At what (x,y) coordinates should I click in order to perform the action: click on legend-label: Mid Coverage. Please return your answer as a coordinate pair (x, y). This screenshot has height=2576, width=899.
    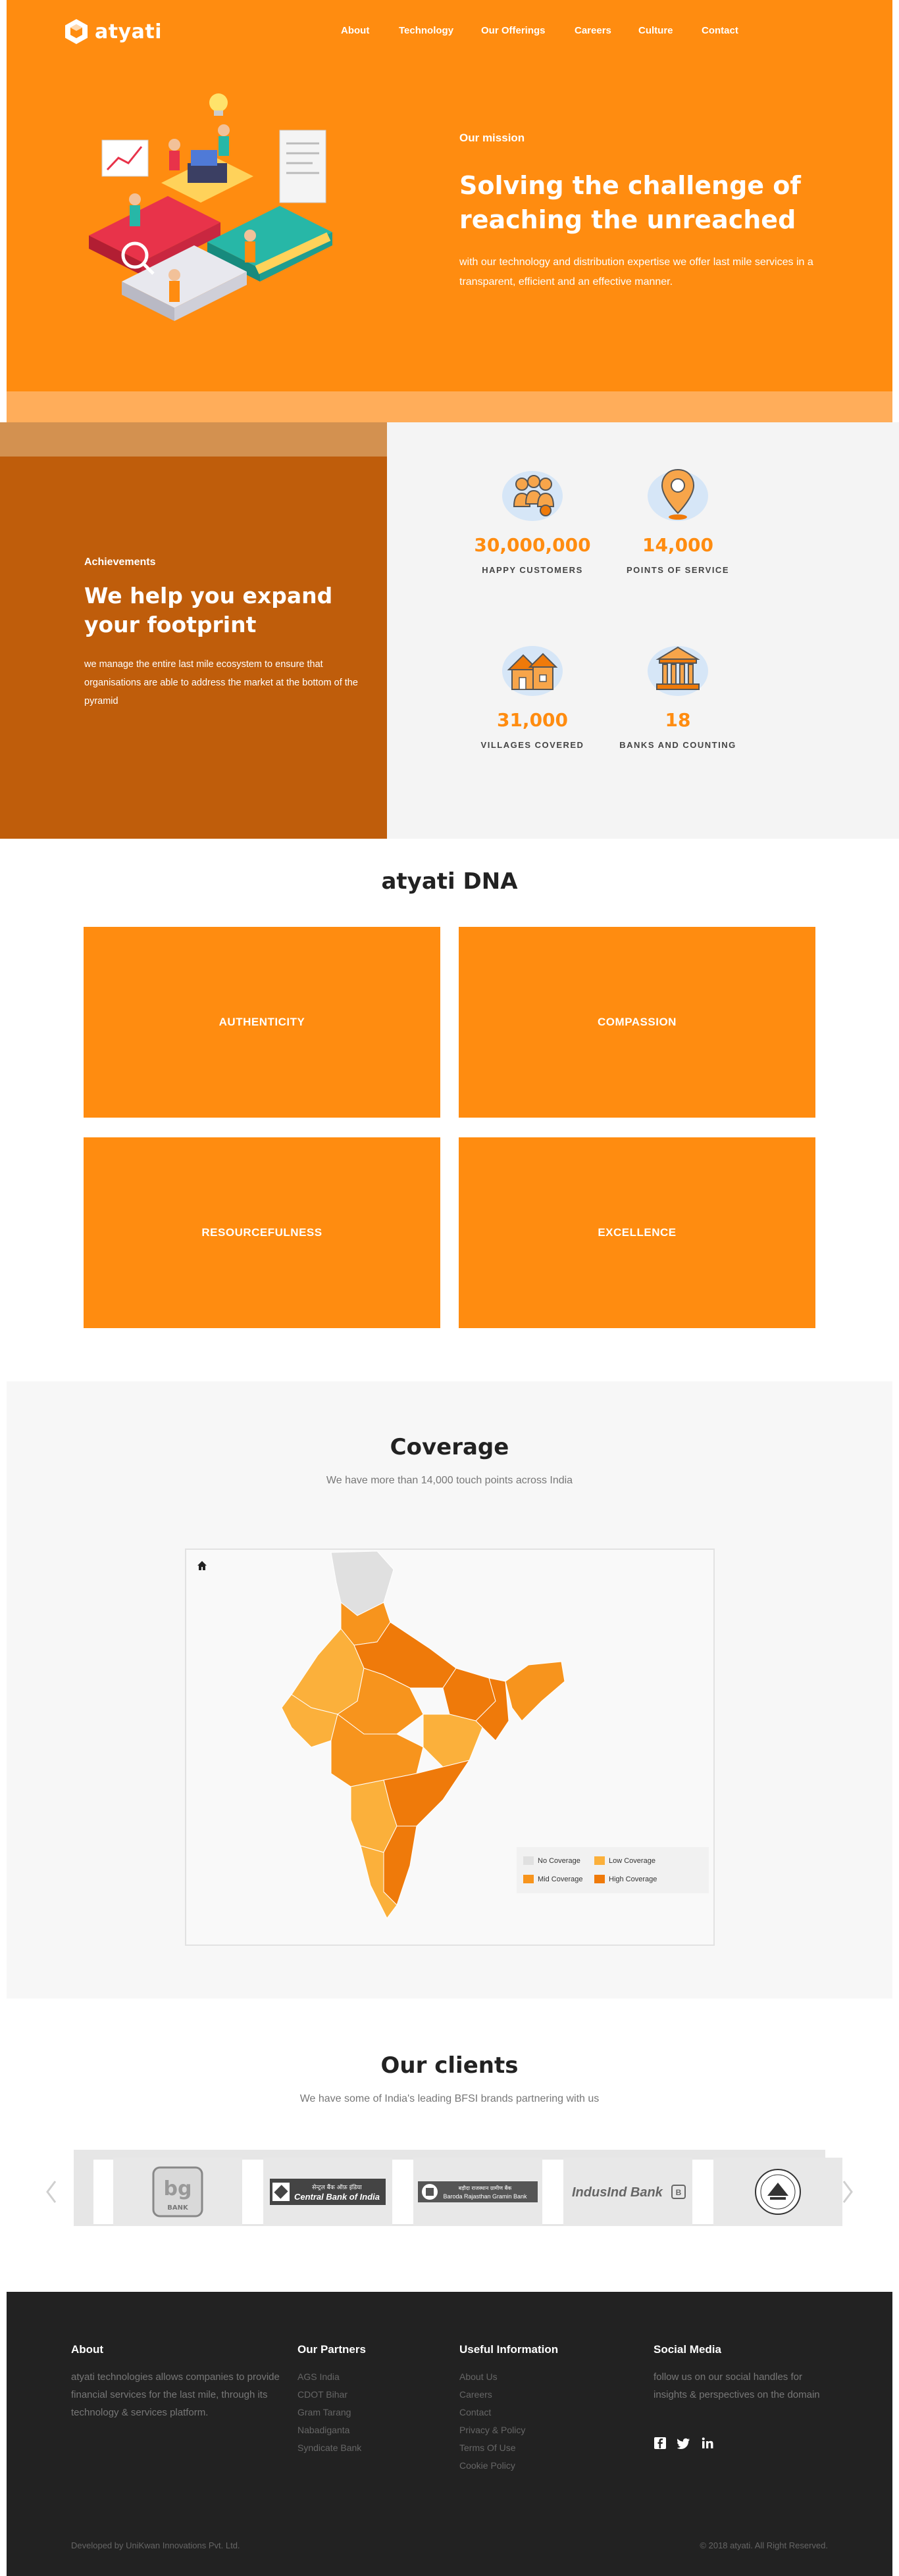
    Looking at the image, I should click on (560, 1879).